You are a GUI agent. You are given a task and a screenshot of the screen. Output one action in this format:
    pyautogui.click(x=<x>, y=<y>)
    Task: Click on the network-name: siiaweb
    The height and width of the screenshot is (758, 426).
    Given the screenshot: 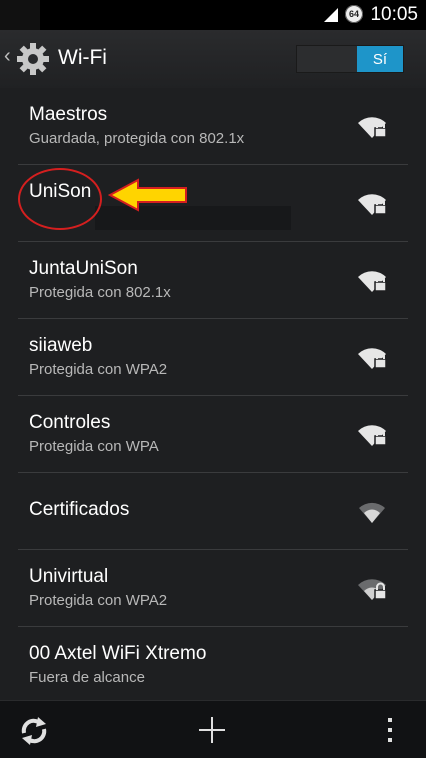 What is the action you would take?
    pyautogui.click(x=61, y=345)
    